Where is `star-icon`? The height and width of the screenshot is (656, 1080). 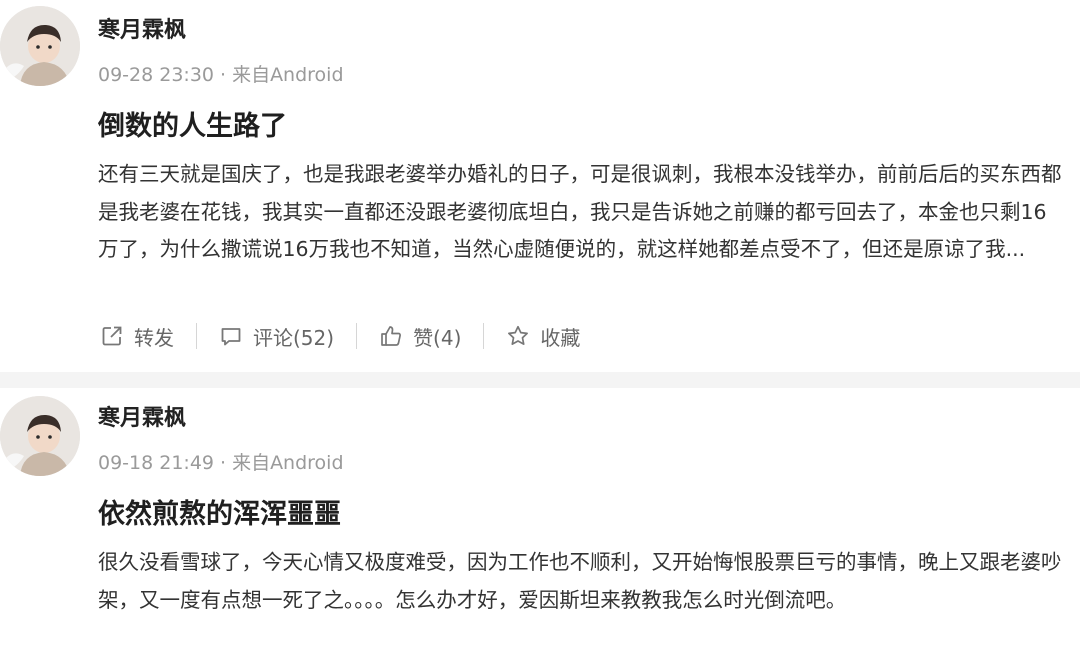 star-icon is located at coordinates (518, 335).